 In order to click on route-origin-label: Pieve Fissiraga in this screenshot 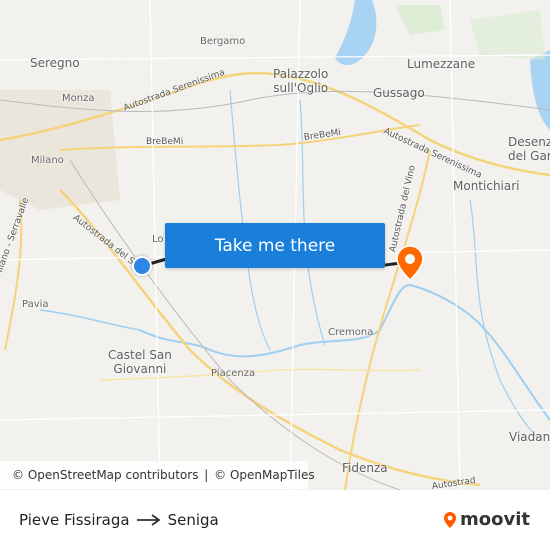, I will do `click(74, 520)`.